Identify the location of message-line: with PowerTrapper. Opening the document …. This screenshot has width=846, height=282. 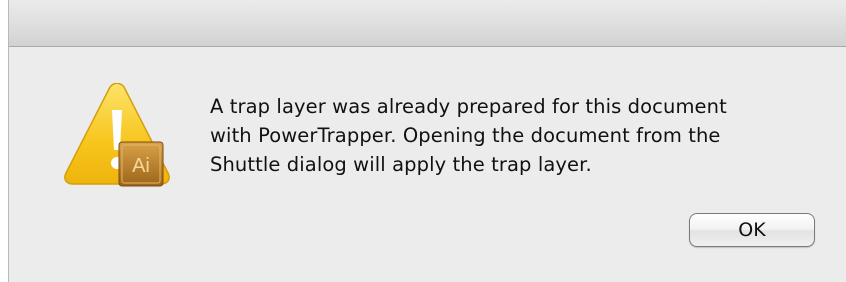
(465, 135).